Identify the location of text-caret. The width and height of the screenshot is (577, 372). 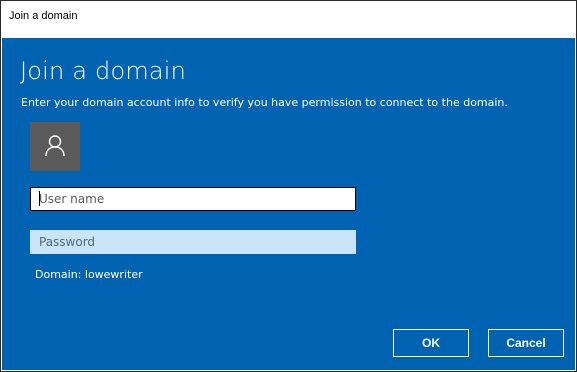
(39, 198).